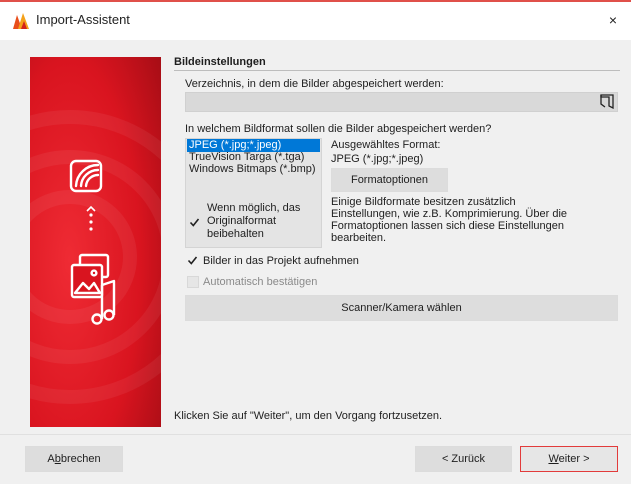 The width and height of the screenshot is (631, 484). I want to click on format-info-line-1: Einige Bildformate besitzen zusätzlich, so click(423, 202).